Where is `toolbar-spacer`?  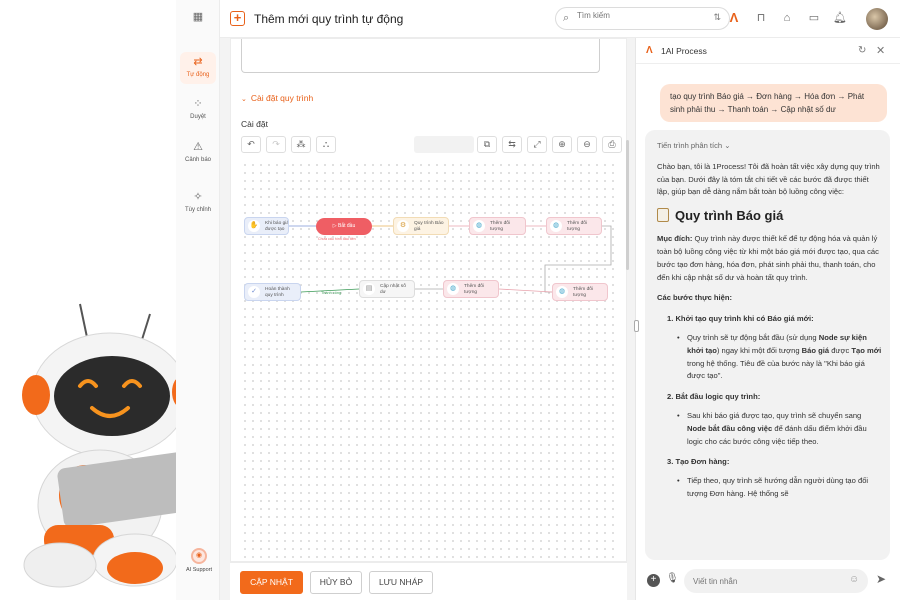 toolbar-spacer is located at coordinates (444, 144).